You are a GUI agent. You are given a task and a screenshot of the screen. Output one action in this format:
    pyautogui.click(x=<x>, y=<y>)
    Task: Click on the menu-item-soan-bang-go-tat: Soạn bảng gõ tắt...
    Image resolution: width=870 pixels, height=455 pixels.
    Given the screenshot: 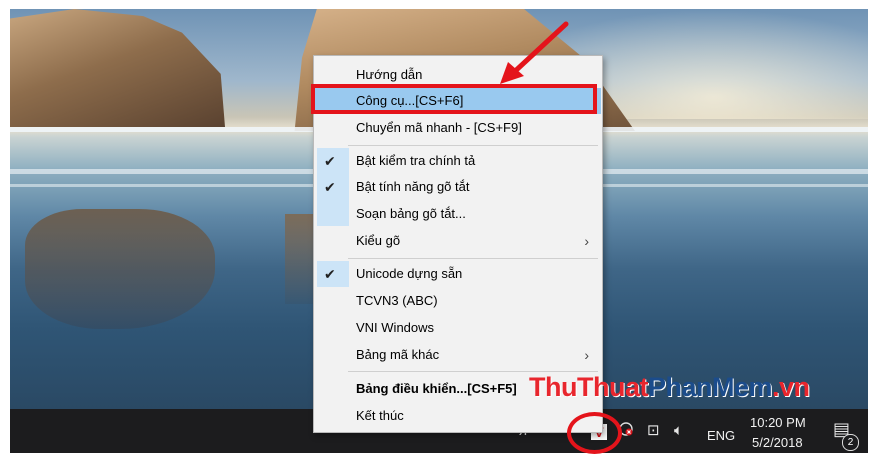 What is the action you would take?
    pyautogui.click(x=458, y=214)
    